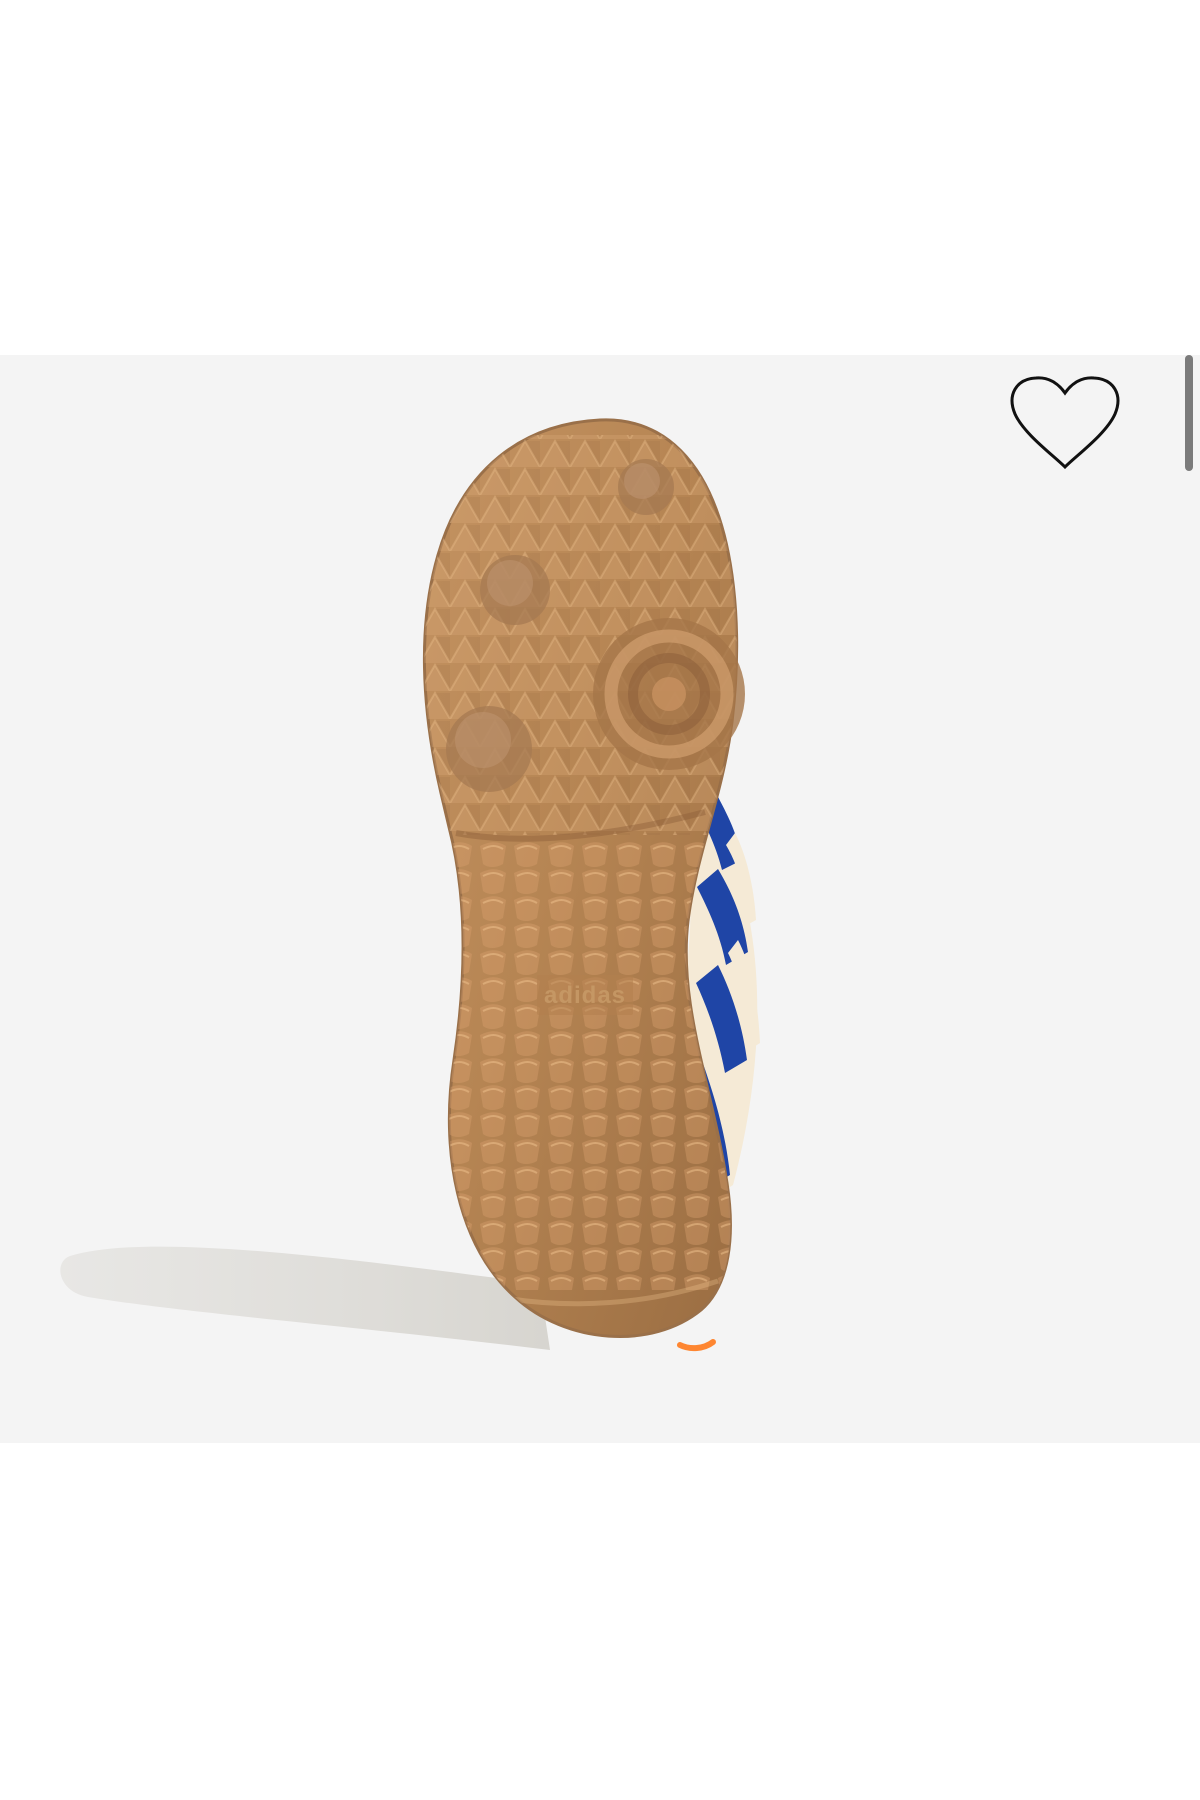 The image size is (1200, 1800). I want to click on vertical-scroll-indicator, so click(1189, 413).